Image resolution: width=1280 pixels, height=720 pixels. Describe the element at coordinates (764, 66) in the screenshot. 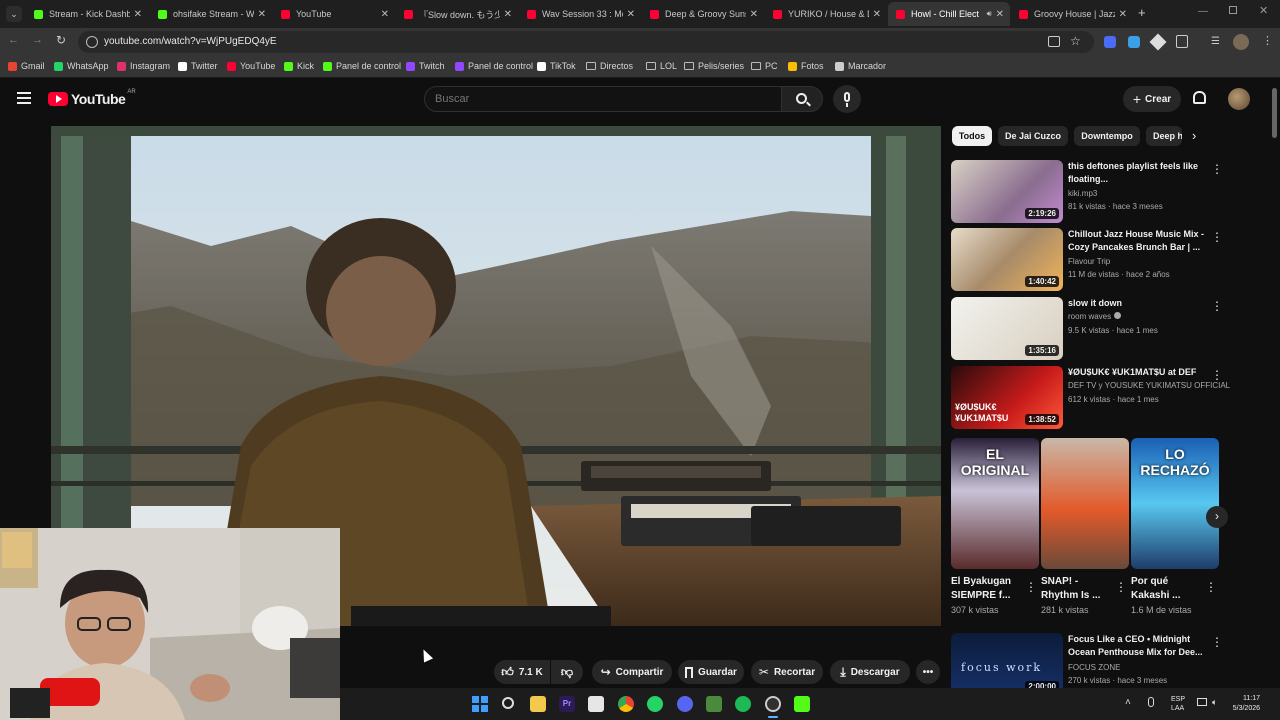

I see `bookmark-item: PC` at that location.